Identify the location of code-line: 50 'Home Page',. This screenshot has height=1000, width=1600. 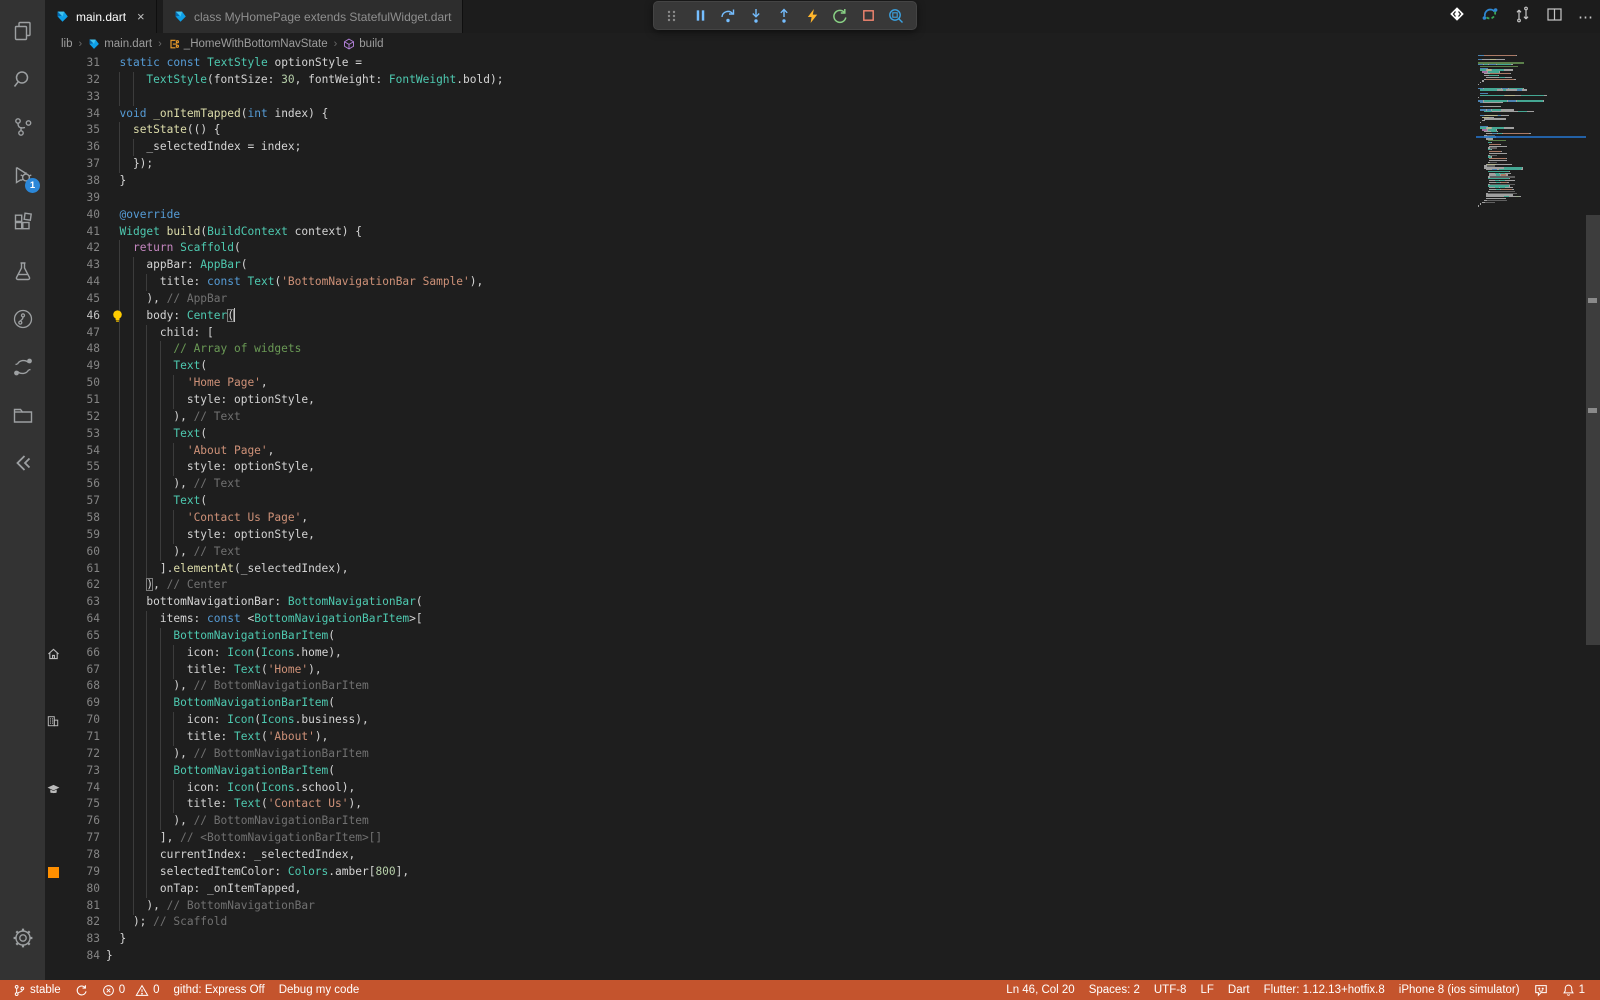
(822, 384).